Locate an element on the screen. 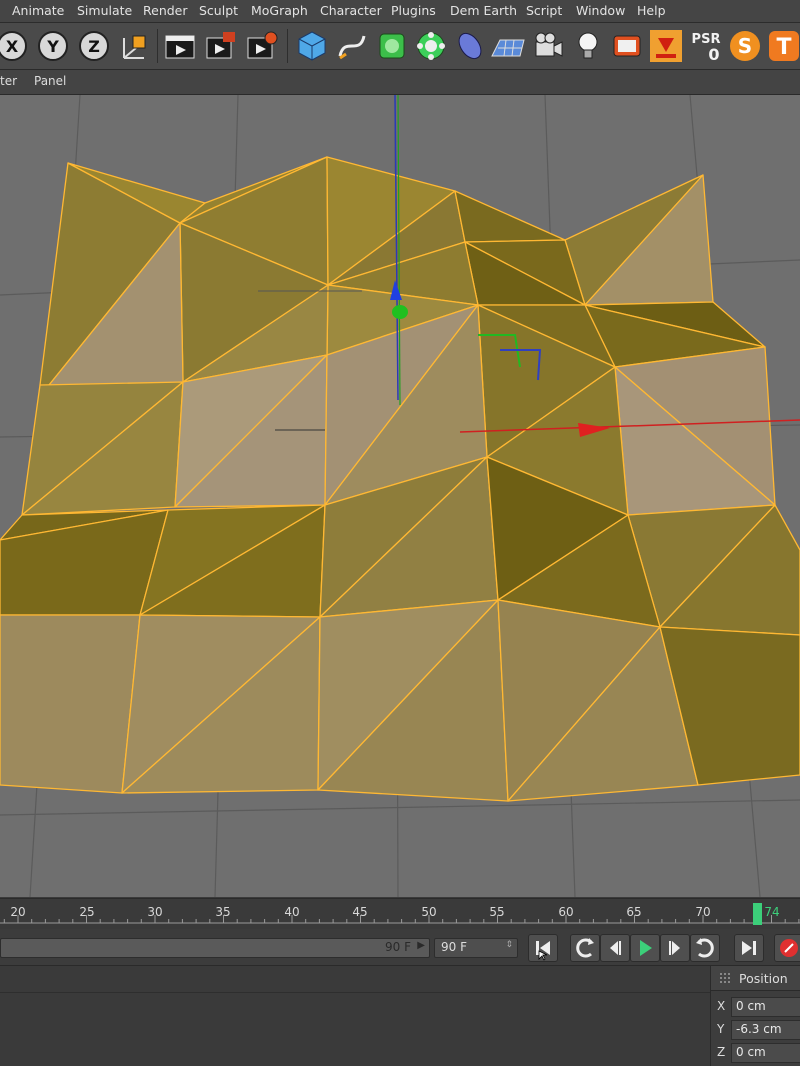  coordinates-header: Position is located at coordinates (755, 978).